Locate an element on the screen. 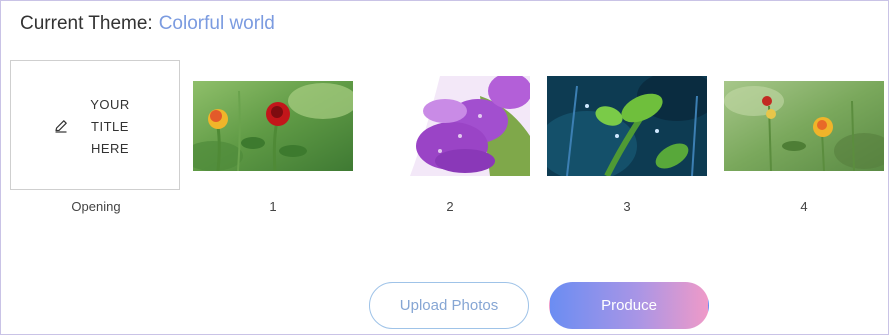  pencil-icon is located at coordinates (61, 126).